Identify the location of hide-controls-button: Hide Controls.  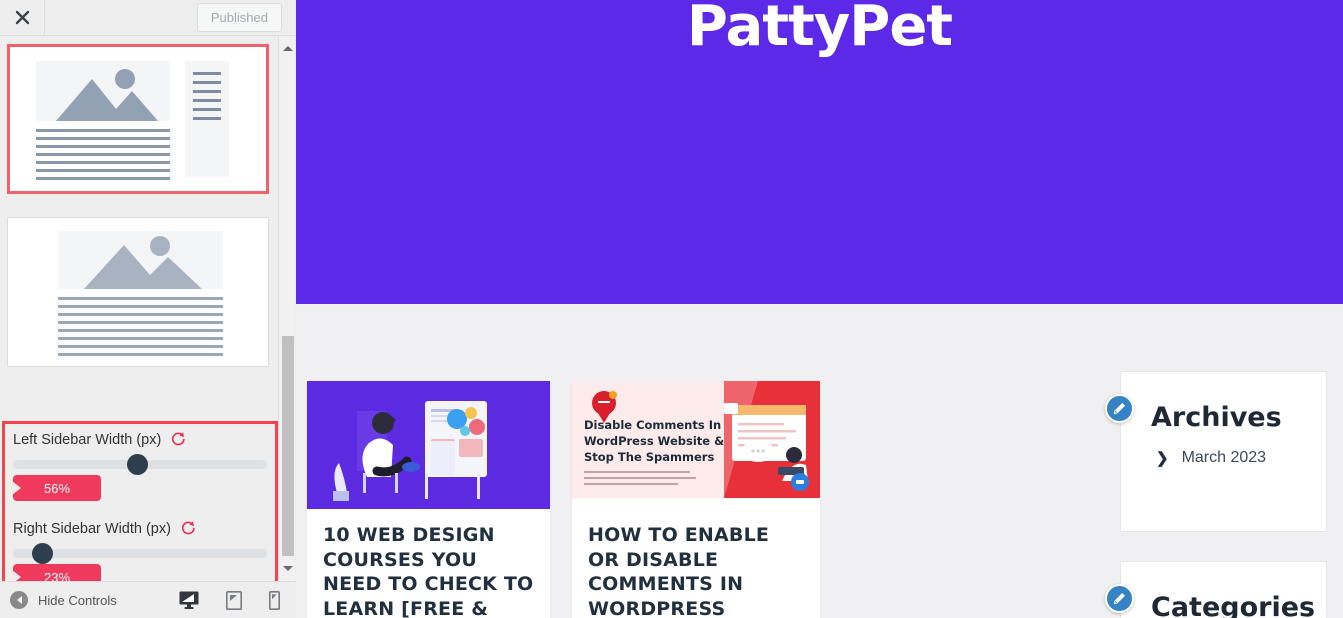
(63, 600).